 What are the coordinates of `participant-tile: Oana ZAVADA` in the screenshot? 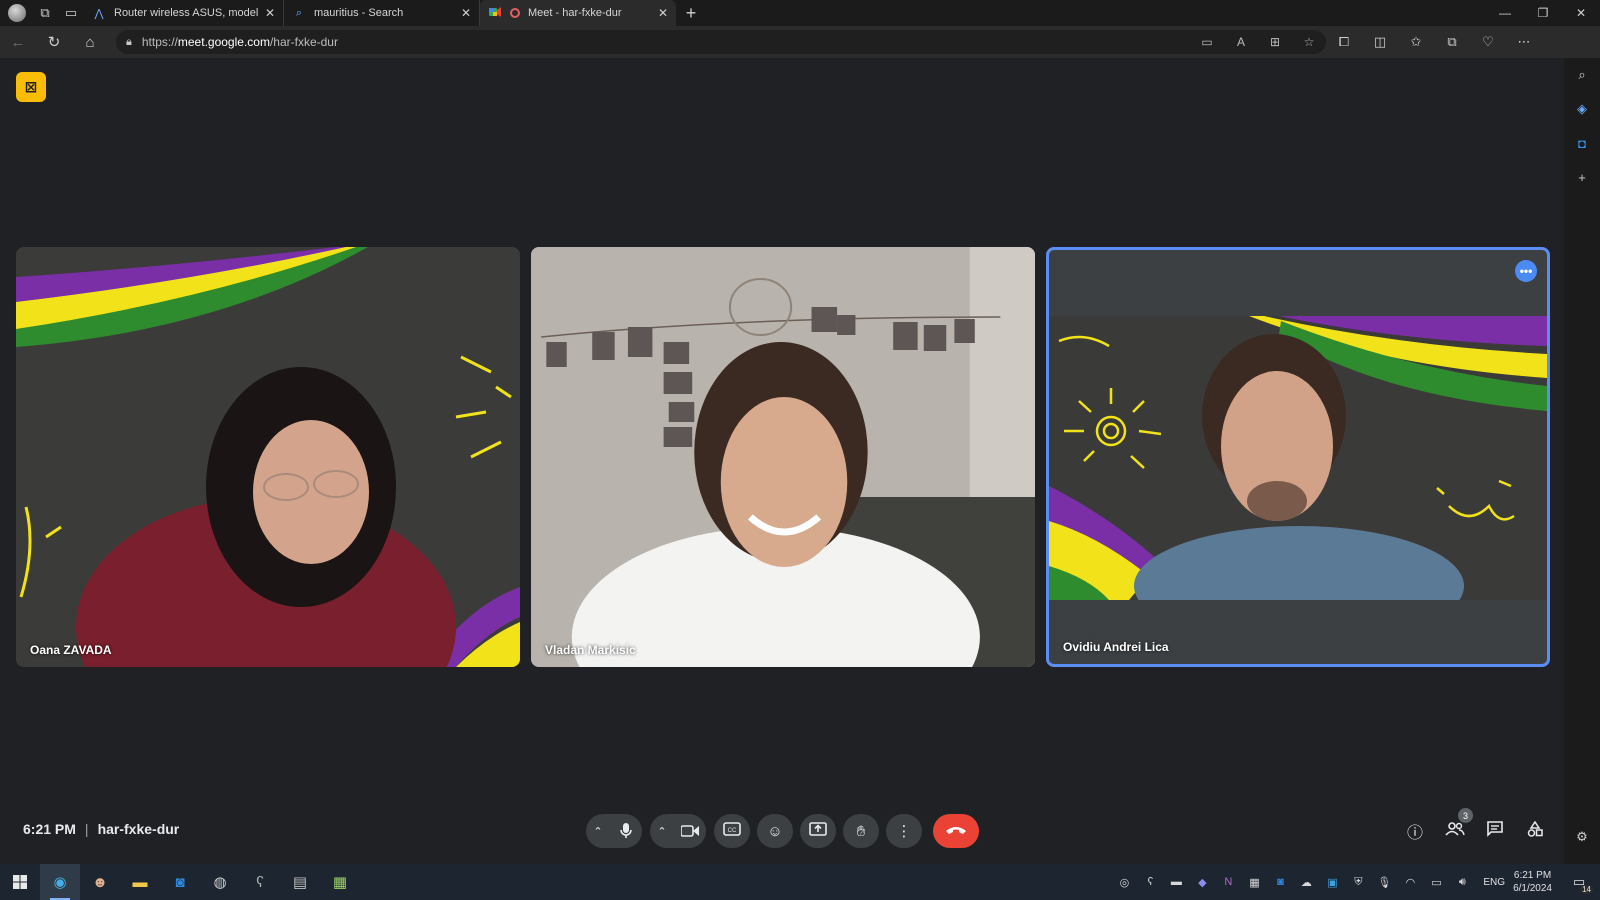 It's located at (268, 457).